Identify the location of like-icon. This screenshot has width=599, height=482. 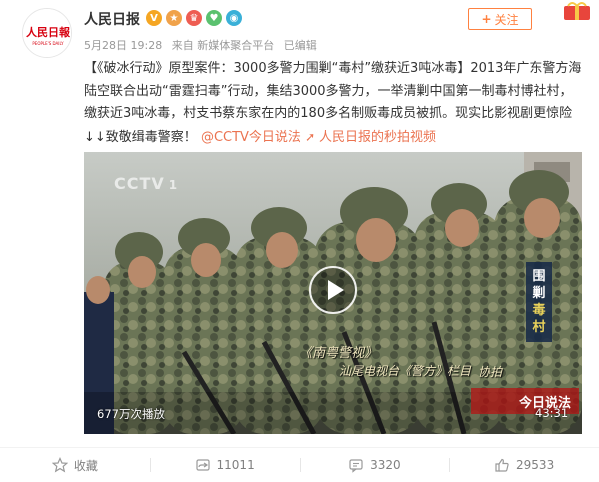
(502, 465).